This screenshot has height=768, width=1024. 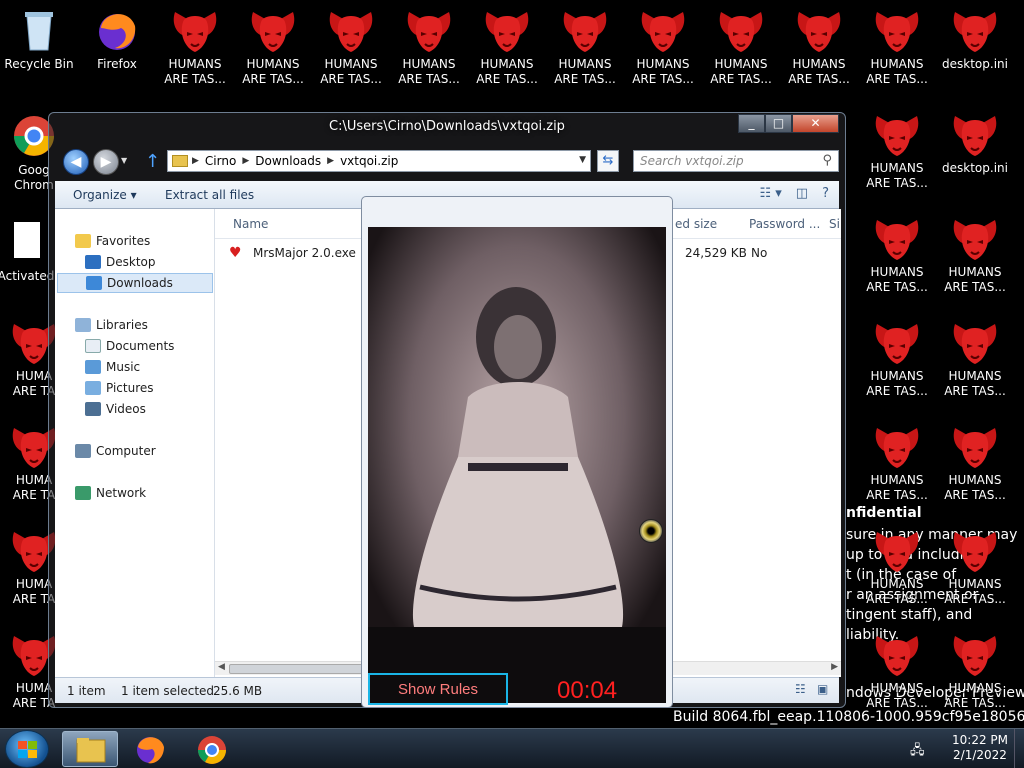 What do you see at coordinates (209, 195) in the screenshot?
I see `extract-all-button: Extract all files` at bounding box center [209, 195].